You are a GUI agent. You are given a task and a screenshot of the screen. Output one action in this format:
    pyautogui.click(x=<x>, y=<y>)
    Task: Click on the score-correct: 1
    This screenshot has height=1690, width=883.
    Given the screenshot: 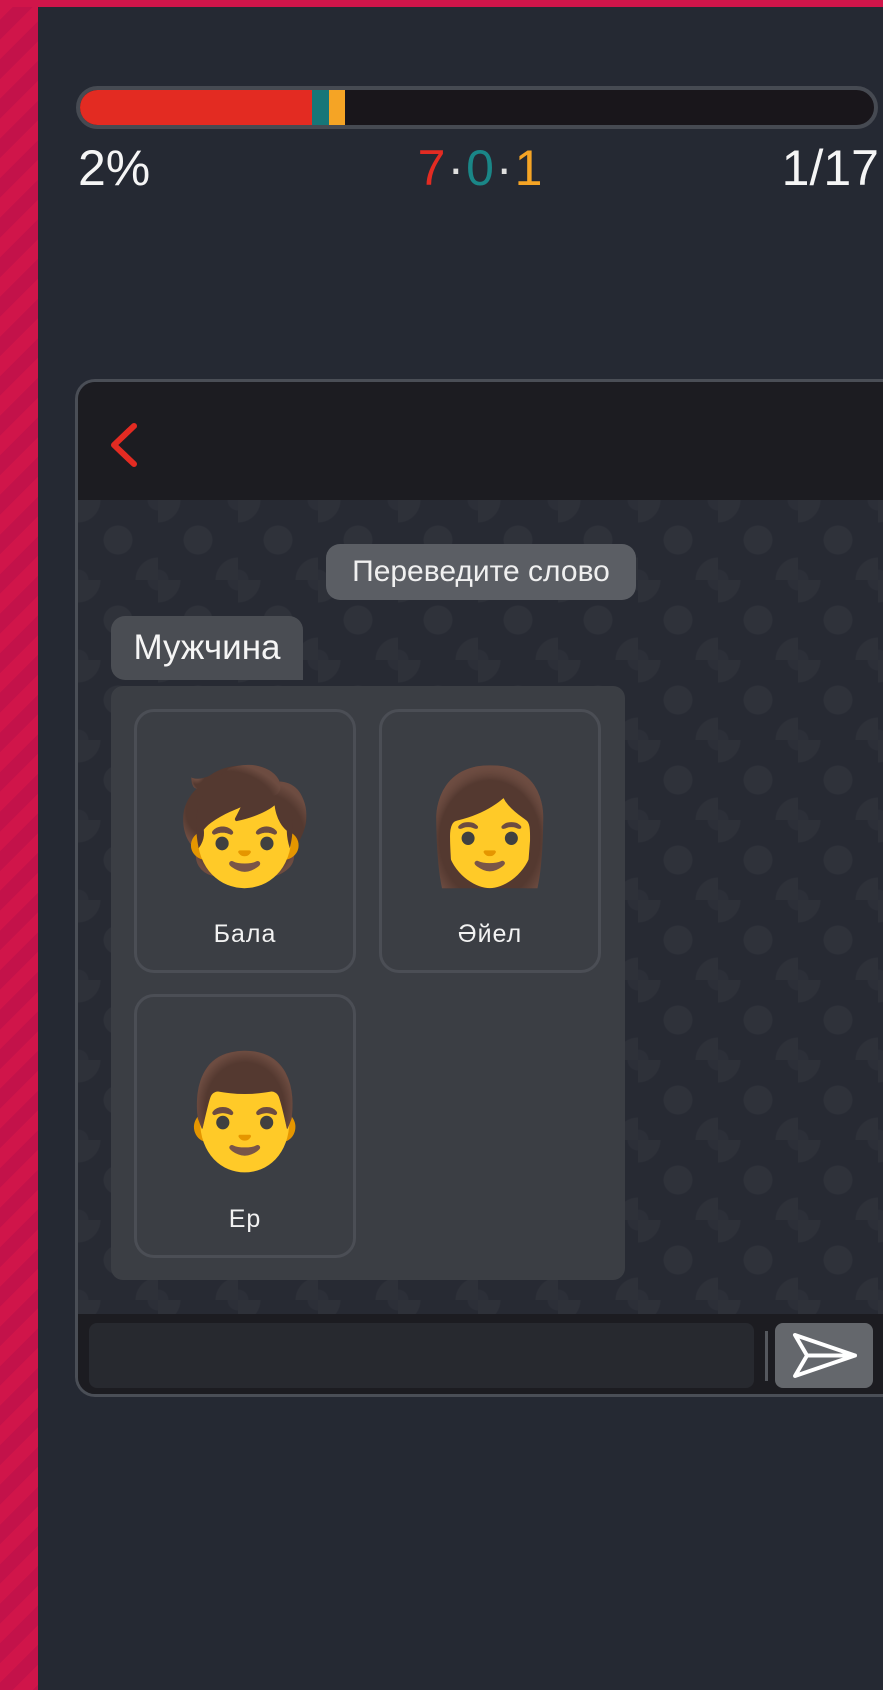 What is the action you would take?
    pyautogui.click(x=528, y=168)
    